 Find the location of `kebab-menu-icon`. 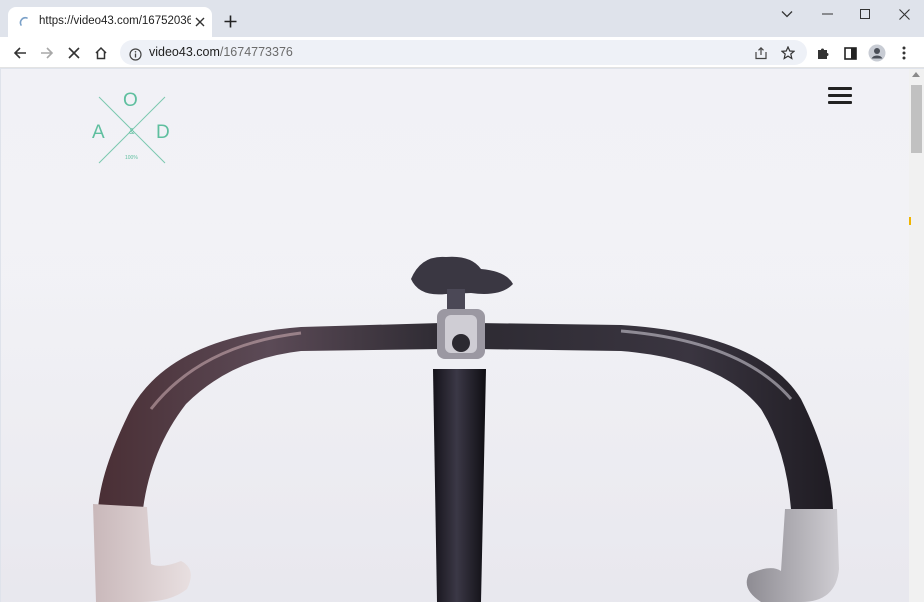

kebab-menu-icon is located at coordinates (904, 53).